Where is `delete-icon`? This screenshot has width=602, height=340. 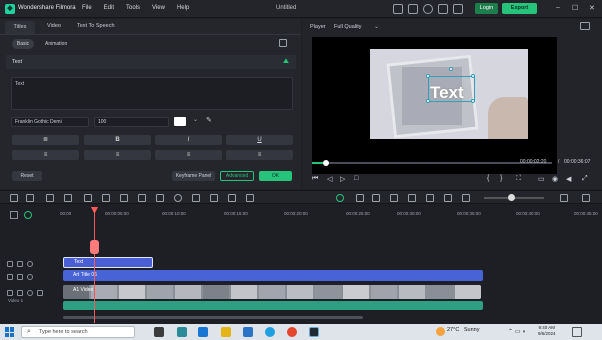 delete-icon is located at coordinates (88, 198).